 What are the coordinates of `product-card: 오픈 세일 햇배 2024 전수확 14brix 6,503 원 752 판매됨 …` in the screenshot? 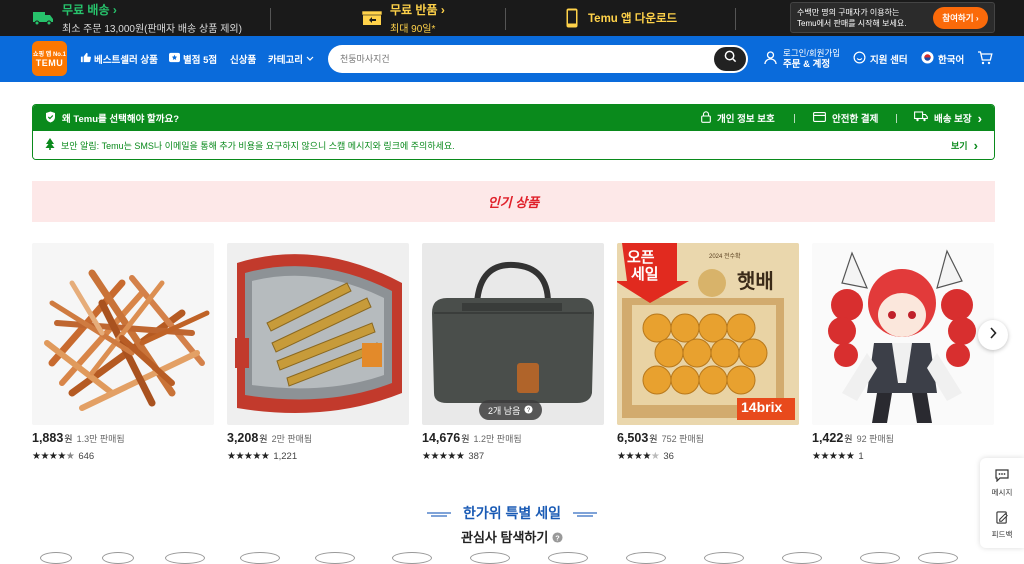 It's located at (708, 352).